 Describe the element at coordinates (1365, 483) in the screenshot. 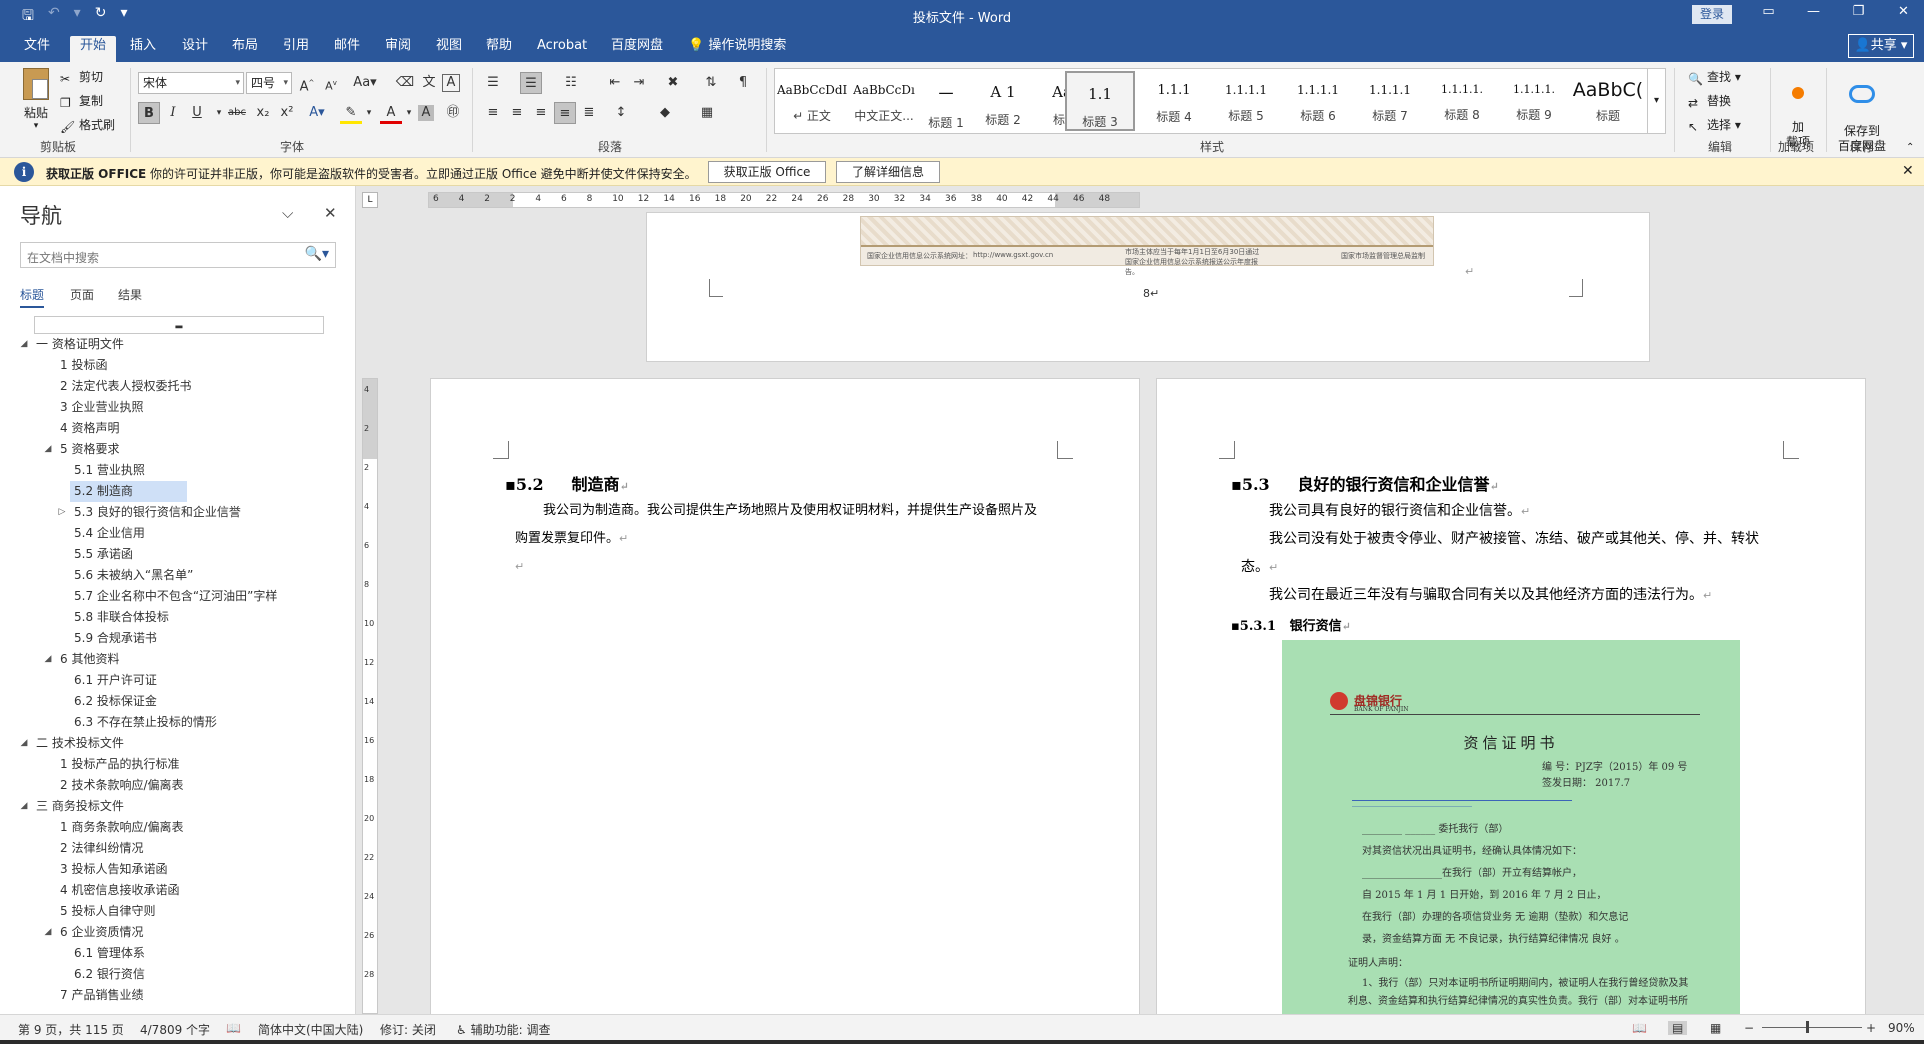

I see `heading-5-3: ▪5.3 良好的银行资信和企业信誉↵` at that location.